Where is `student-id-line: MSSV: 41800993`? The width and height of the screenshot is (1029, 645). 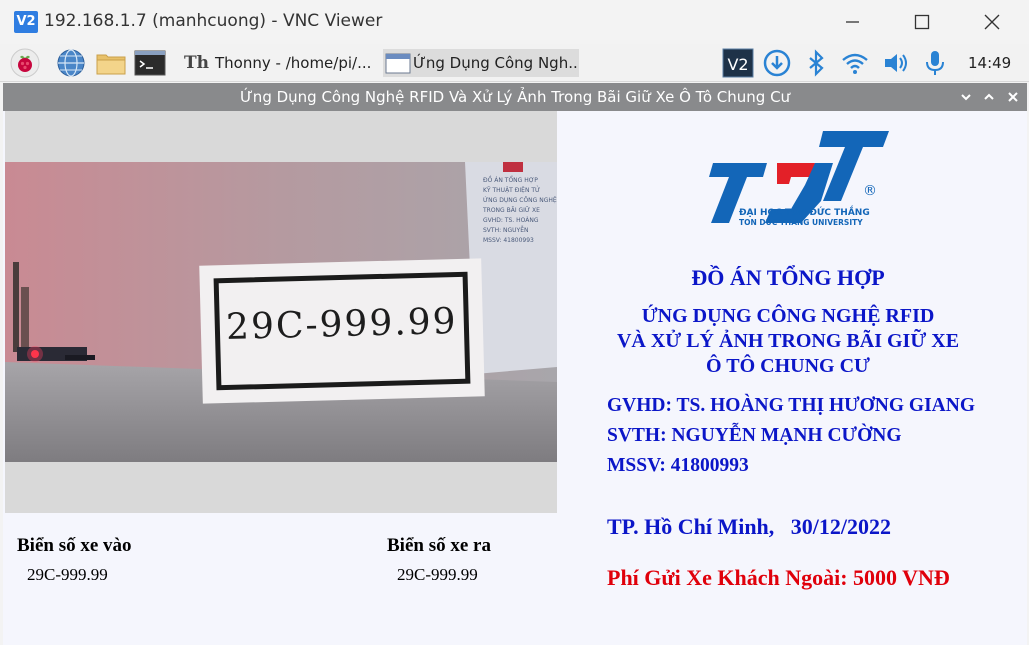 student-id-line: MSSV: 41800993 is located at coordinates (678, 465).